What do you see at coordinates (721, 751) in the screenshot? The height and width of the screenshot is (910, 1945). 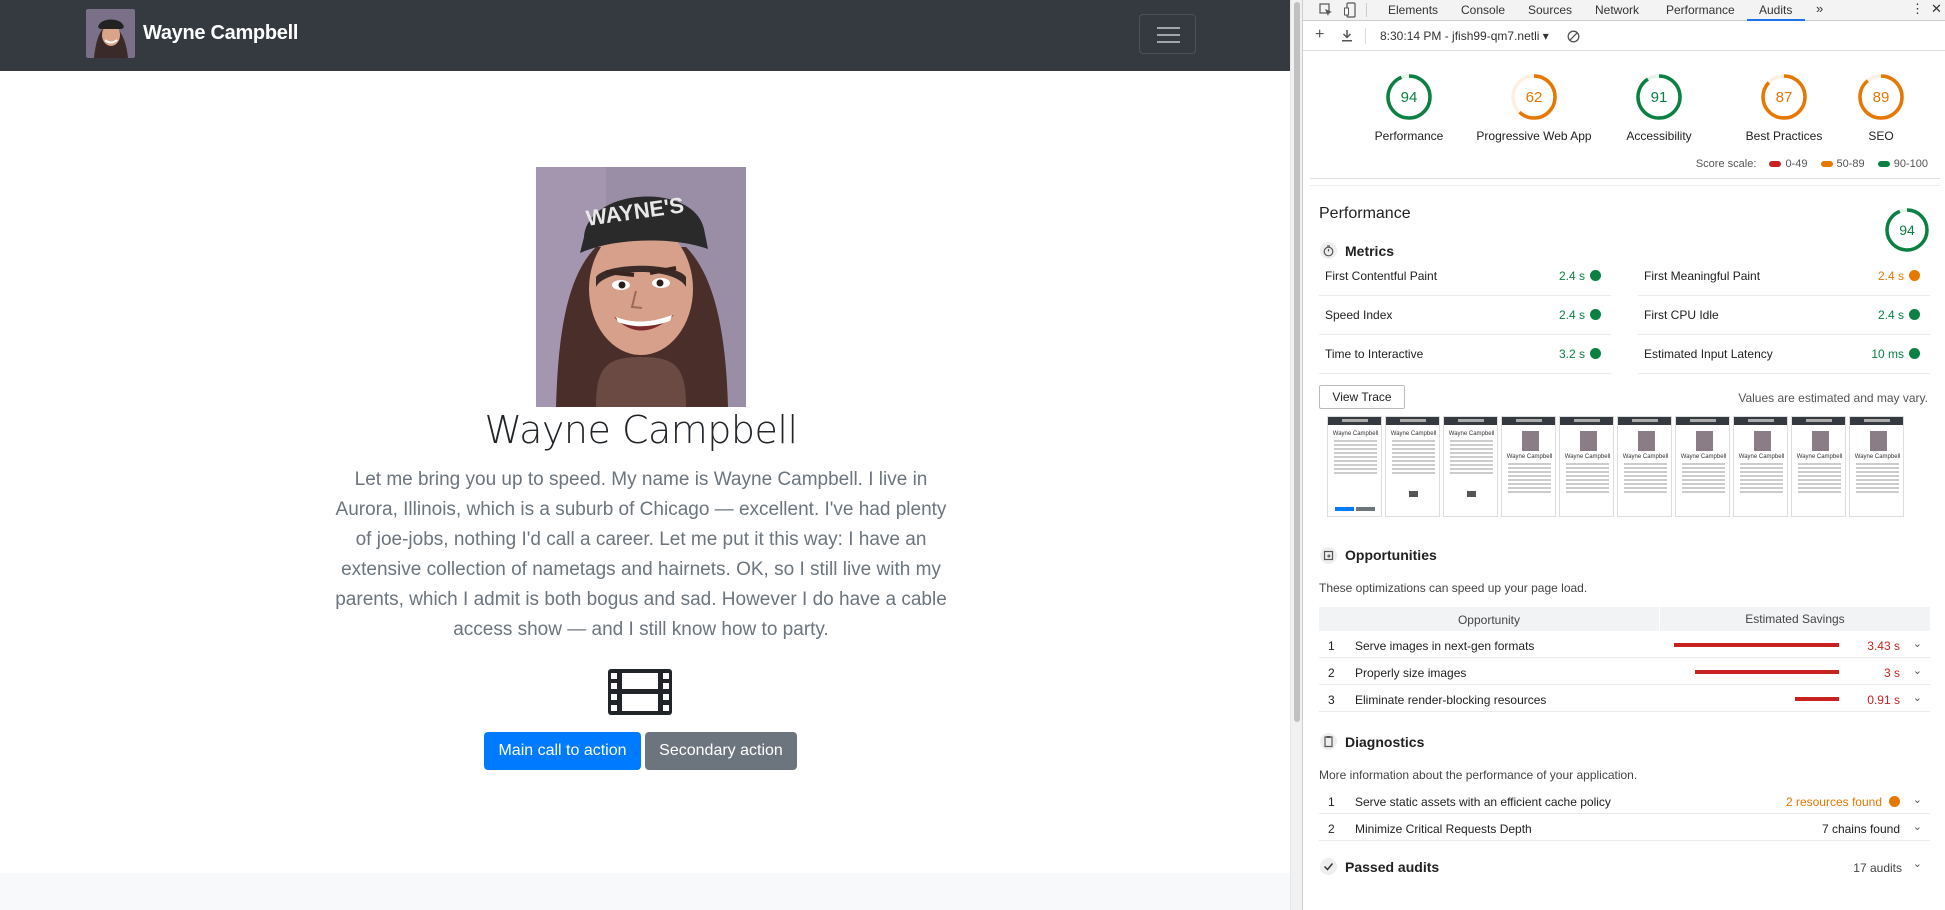 I see `secondary-action-button: Secondary action` at bounding box center [721, 751].